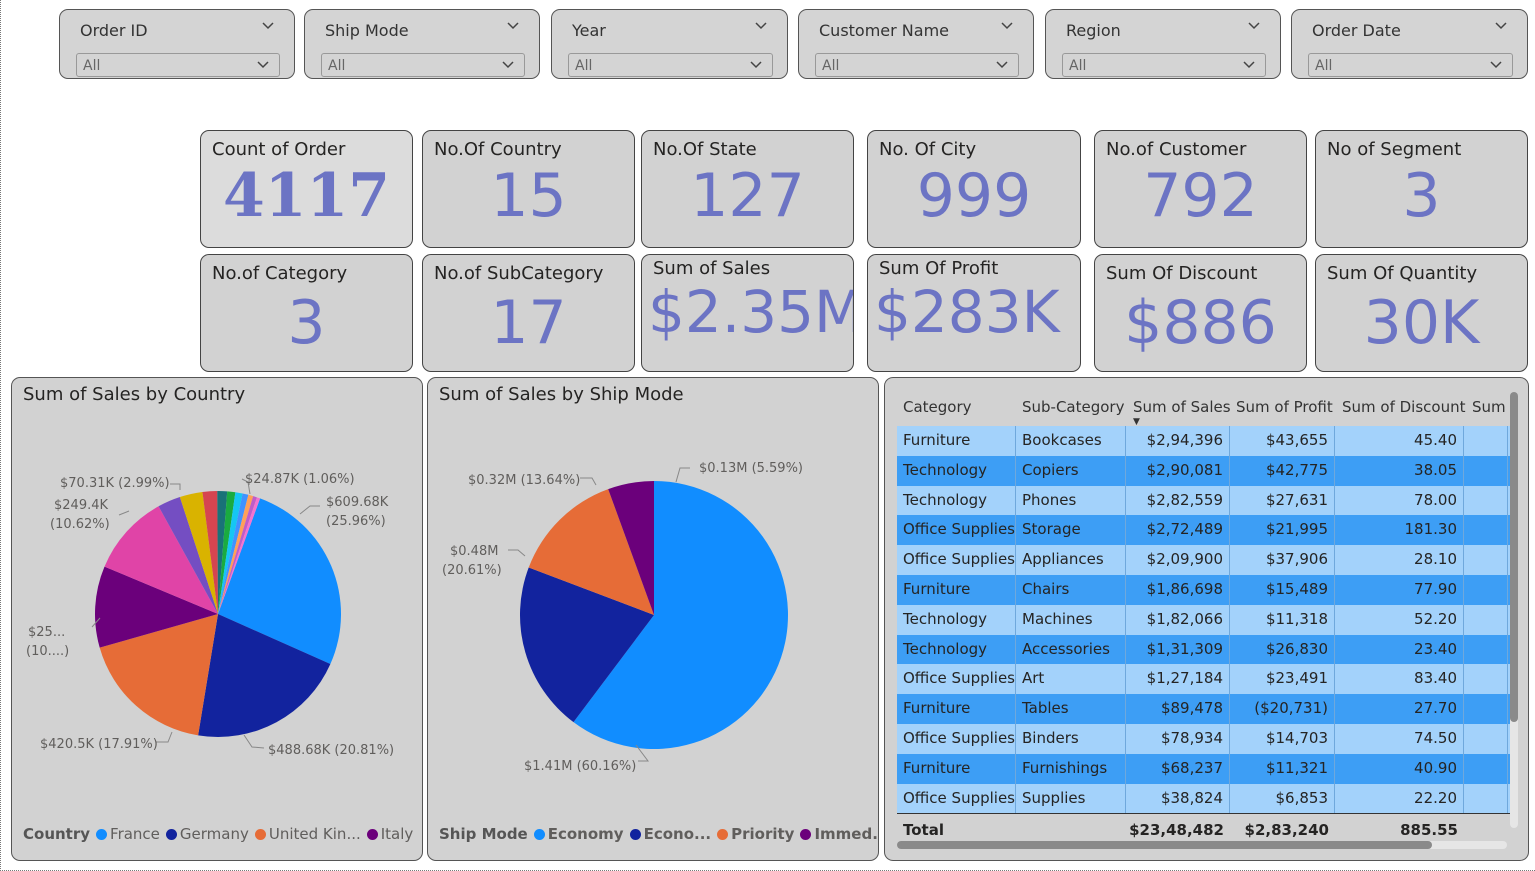  I want to click on slicer-customer-name: Customer Name All, so click(916, 44).